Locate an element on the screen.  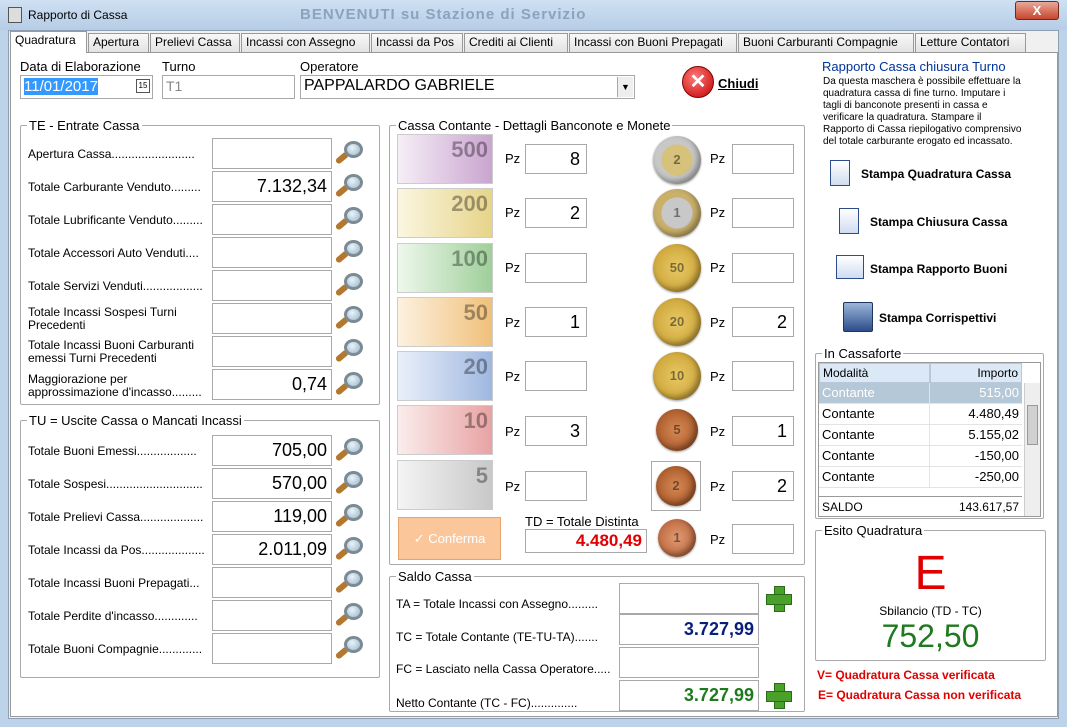
qty-coin-1e is located at coordinates (763, 213).